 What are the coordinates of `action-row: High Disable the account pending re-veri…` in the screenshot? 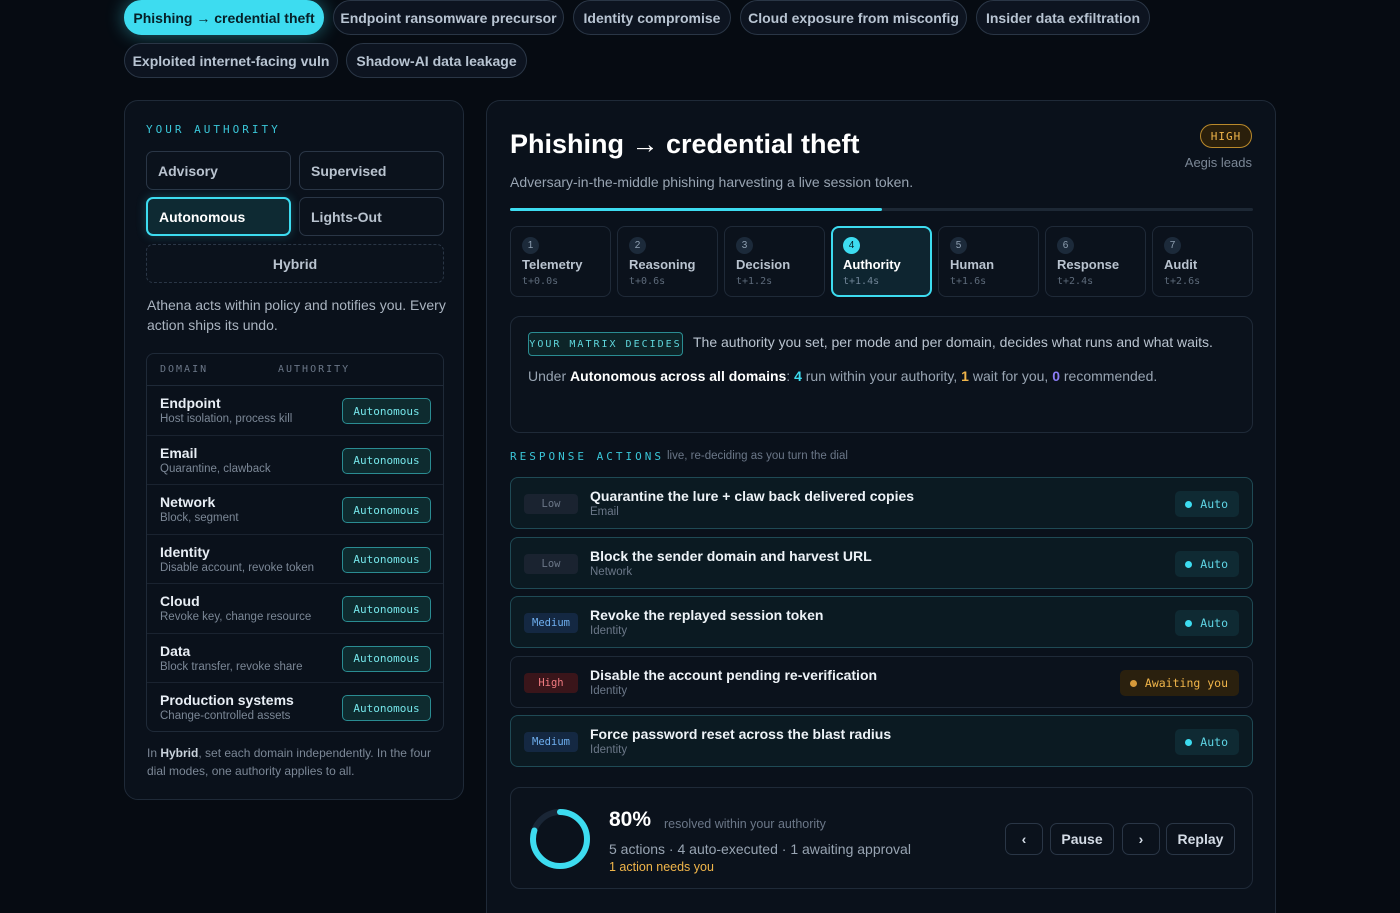 It's located at (881, 682).